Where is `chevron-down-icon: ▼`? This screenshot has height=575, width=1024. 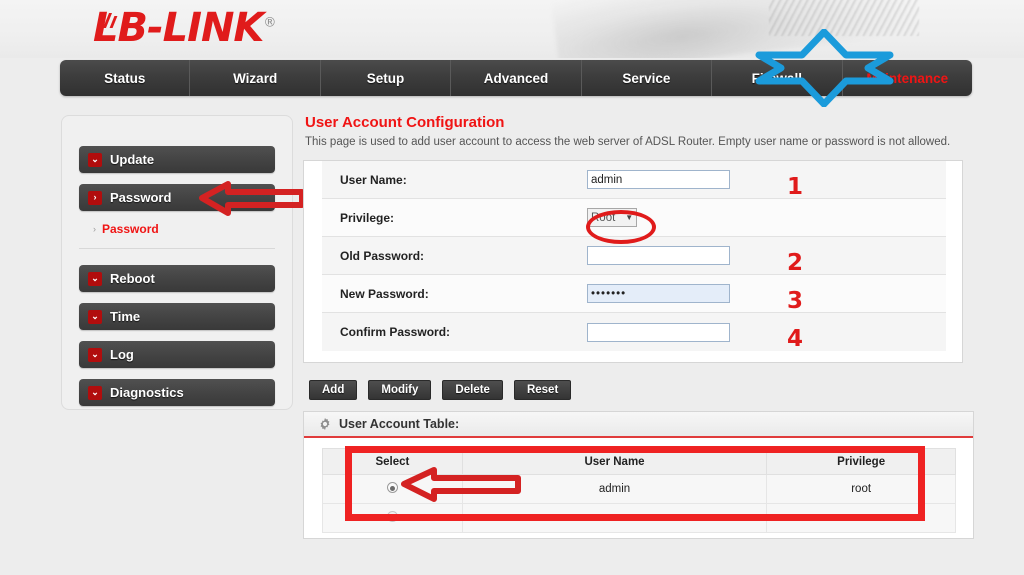
chevron-down-icon: ▼ is located at coordinates (629, 217).